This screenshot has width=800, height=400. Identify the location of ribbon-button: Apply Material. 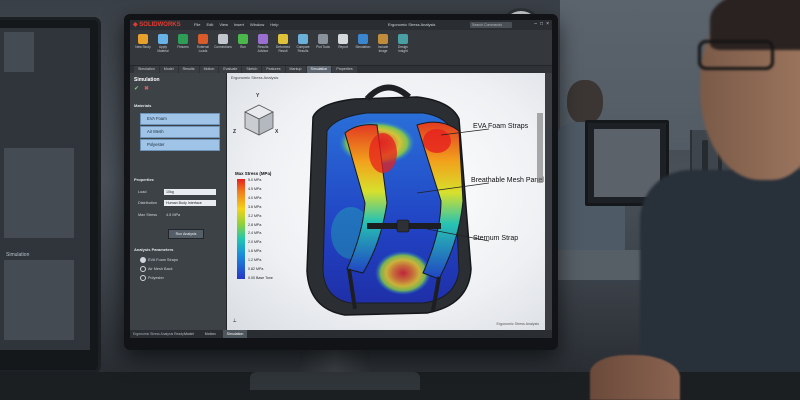
(163, 47).